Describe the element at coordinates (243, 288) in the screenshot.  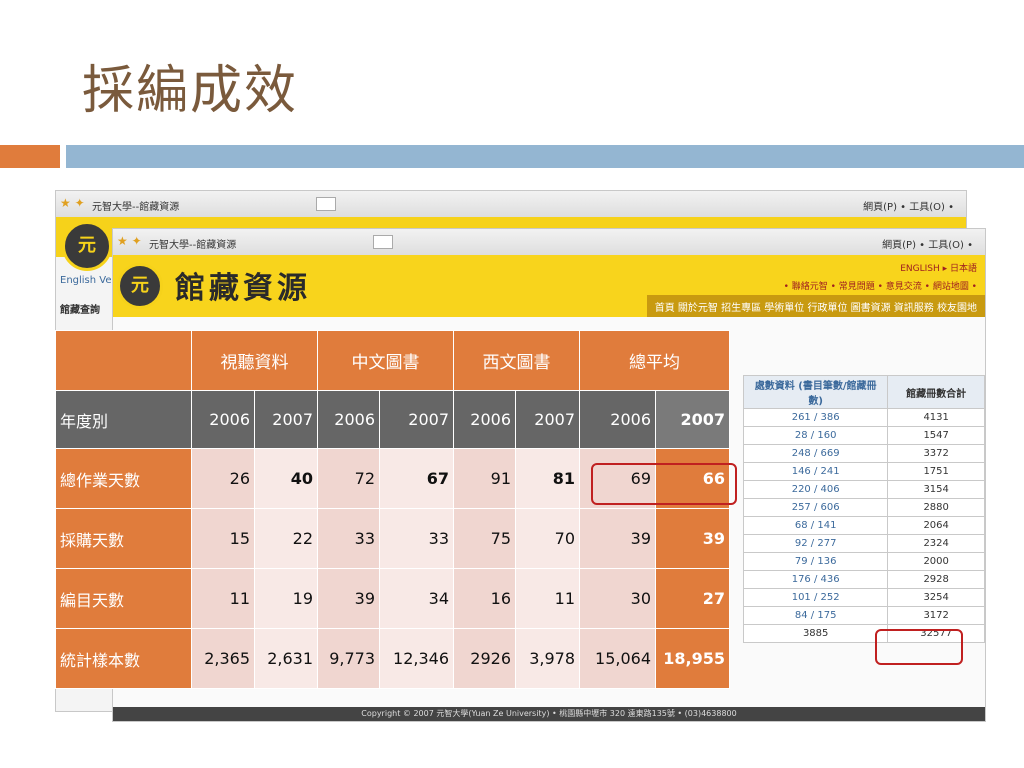
I see `site-title: 館藏資源` at that location.